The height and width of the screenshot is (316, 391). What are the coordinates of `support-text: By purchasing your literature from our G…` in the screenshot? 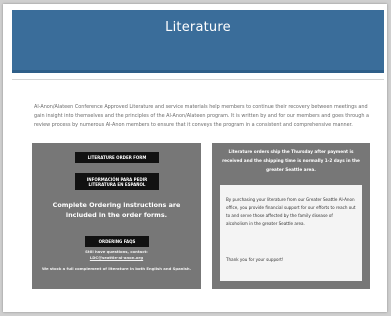 It's located at (291, 211).